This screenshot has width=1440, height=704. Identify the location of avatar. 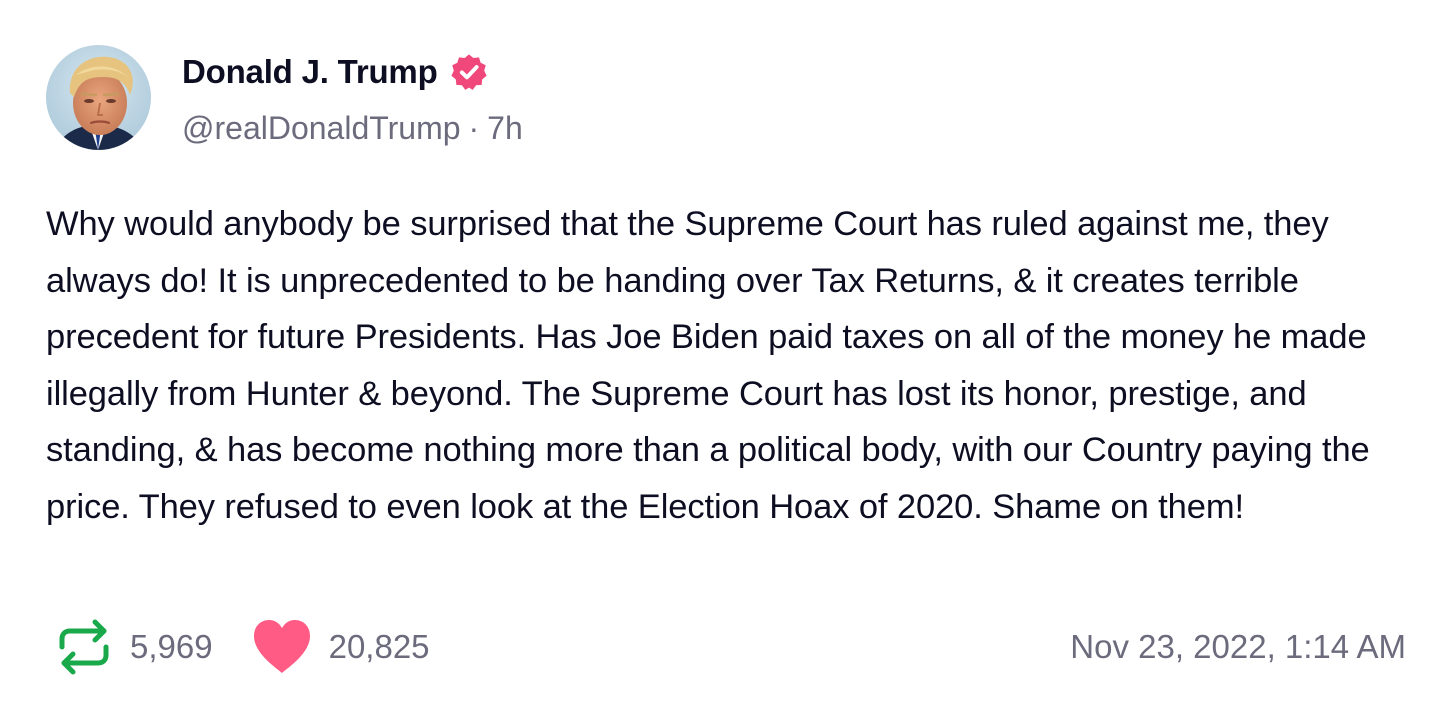
(98, 97).